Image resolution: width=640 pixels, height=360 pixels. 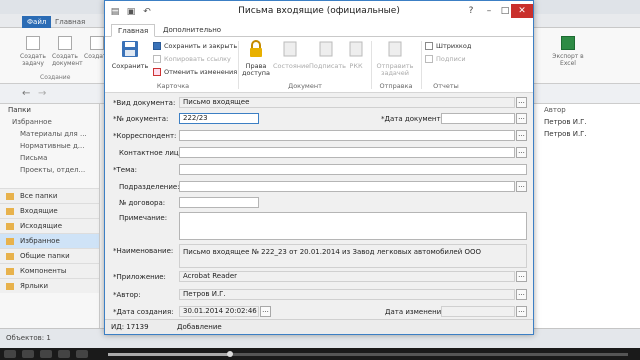 I want to click on bg-category-components: Компоненты, so click(x=49, y=270).